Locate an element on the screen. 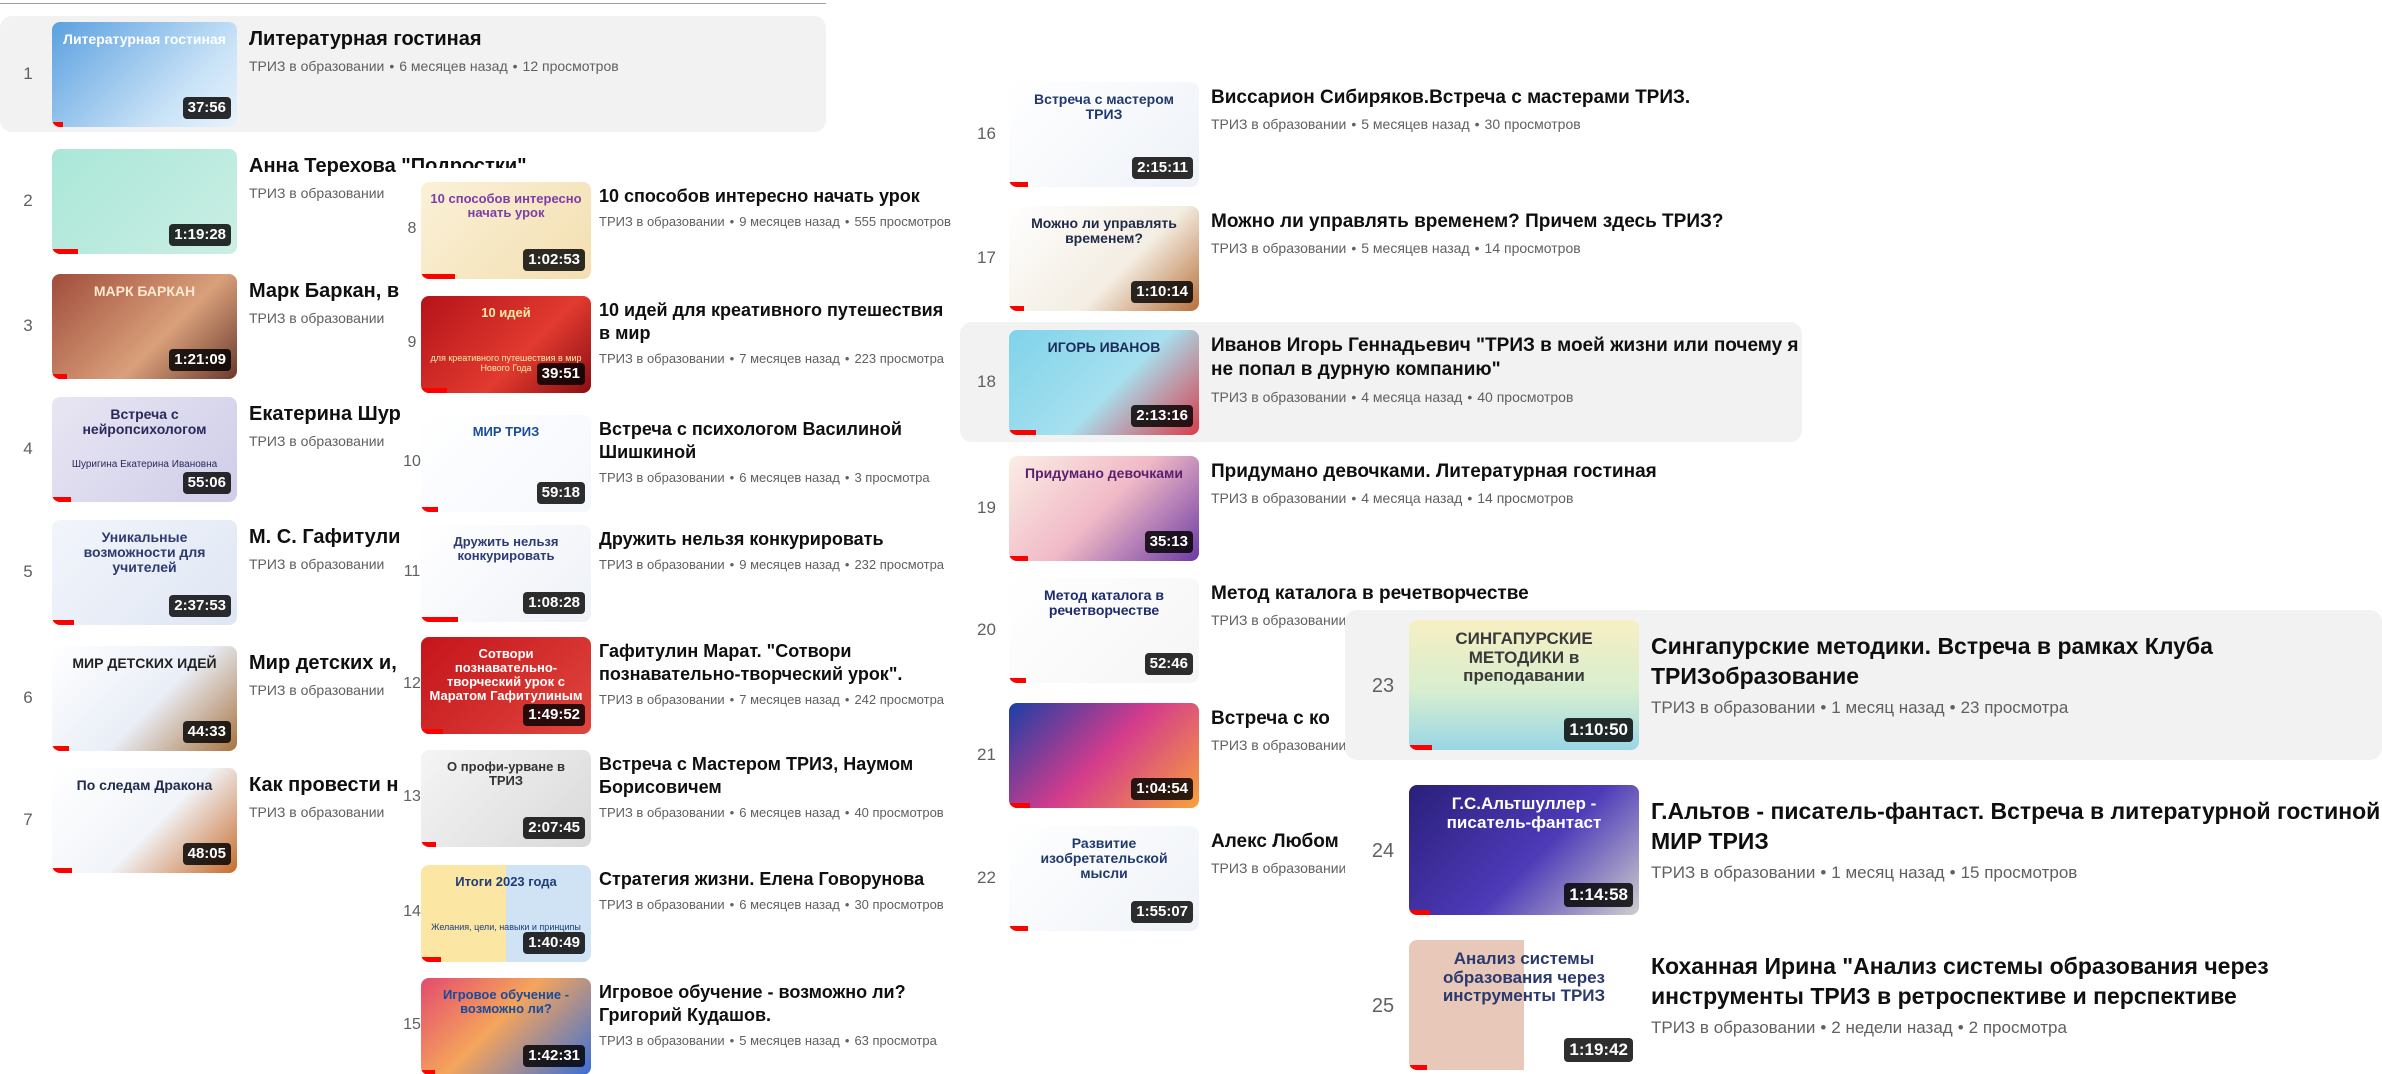 Image resolution: width=2382 pixels, height=1074 pixels. duration-badge: 37:56 is located at coordinates (206, 107).